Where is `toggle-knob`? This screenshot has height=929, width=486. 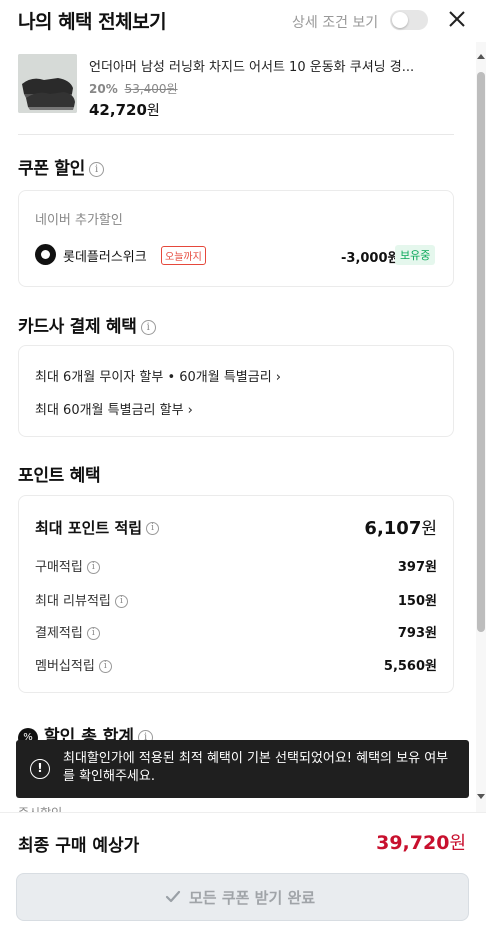
toggle-knob is located at coordinates (400, 20).